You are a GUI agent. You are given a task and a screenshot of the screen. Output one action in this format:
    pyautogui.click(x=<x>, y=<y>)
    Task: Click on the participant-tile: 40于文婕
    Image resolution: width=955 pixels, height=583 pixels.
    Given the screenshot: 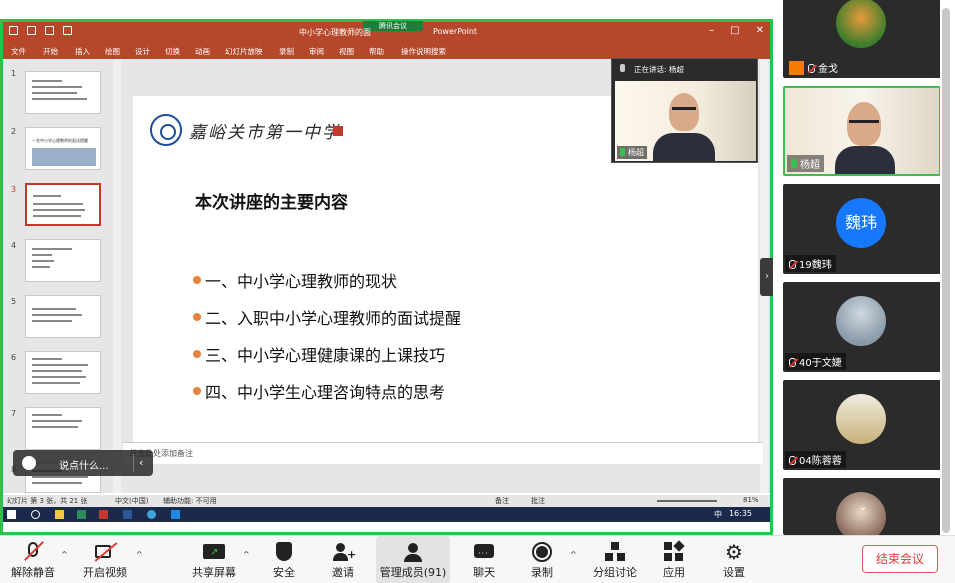 What is the action you would take?
    pyautogui.click(x=862, y=327)
    